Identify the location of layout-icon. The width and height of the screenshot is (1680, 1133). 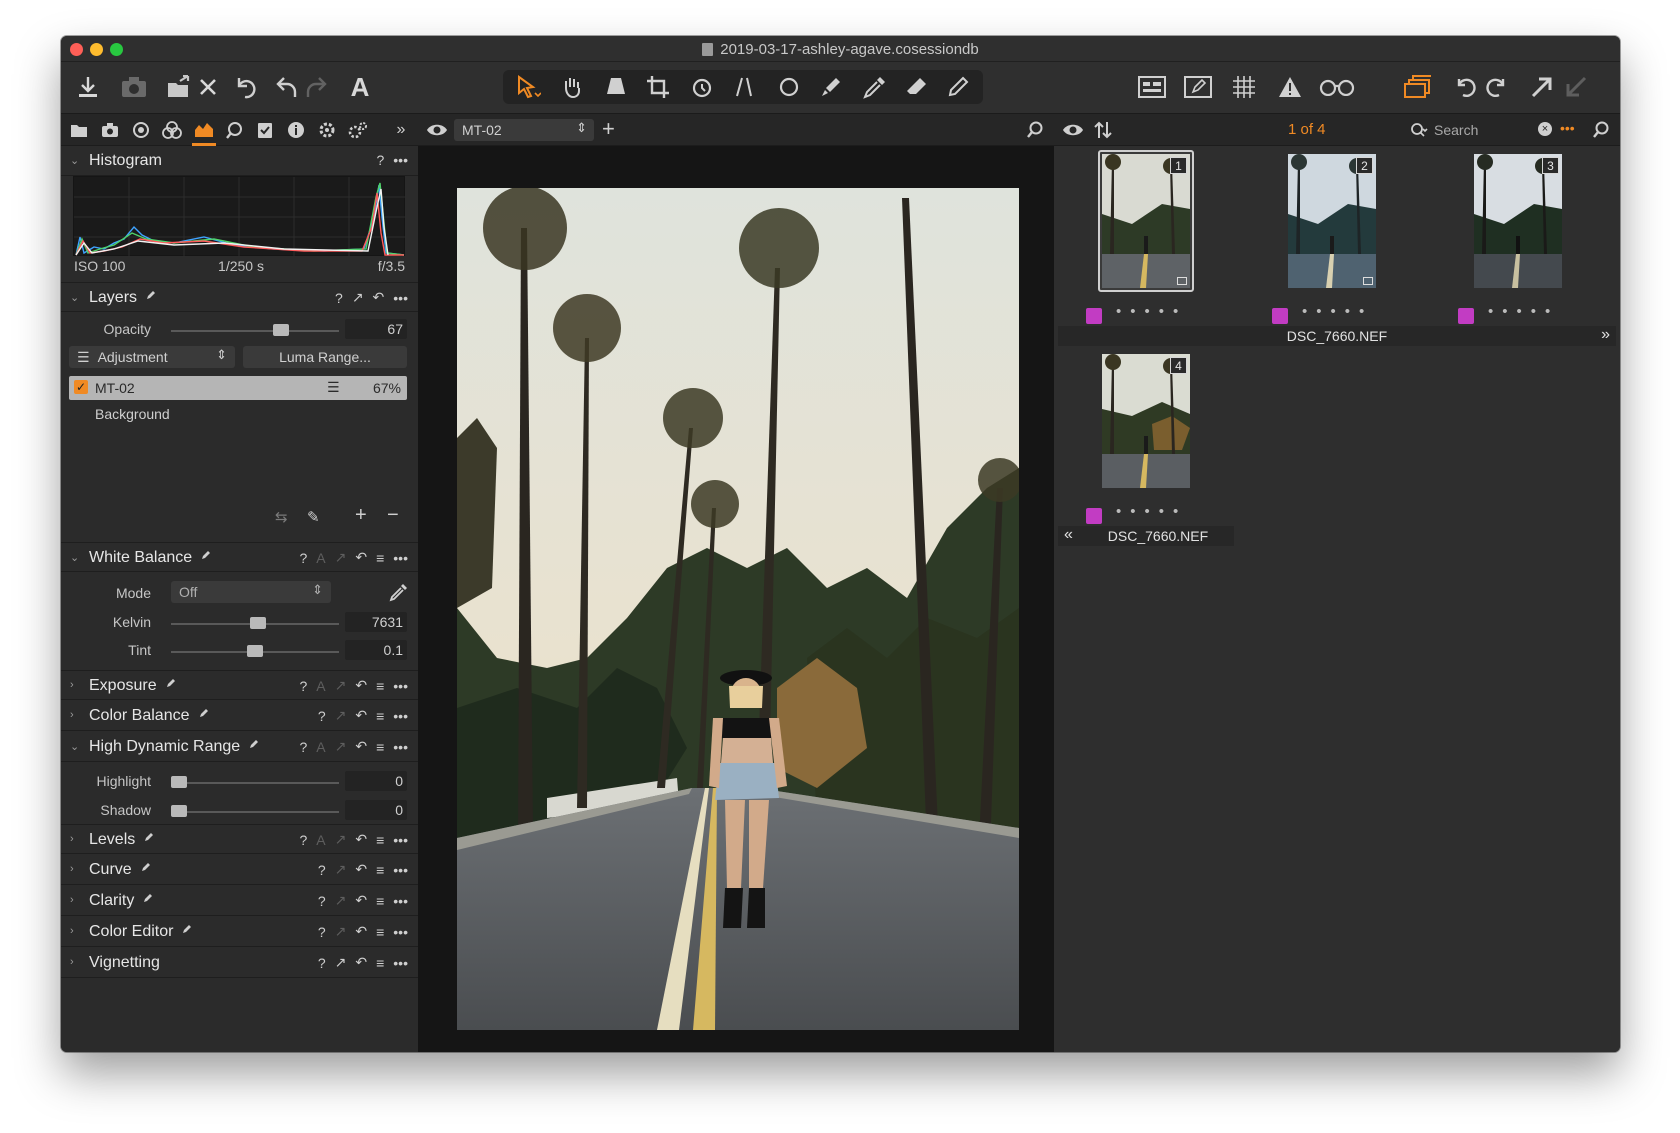
(1152, 87).